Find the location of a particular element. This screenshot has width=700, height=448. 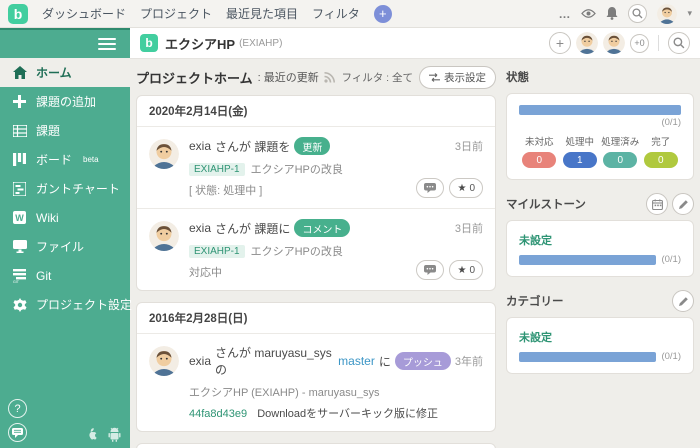

milestone-calendar-button is located at coordinates (657, 204).